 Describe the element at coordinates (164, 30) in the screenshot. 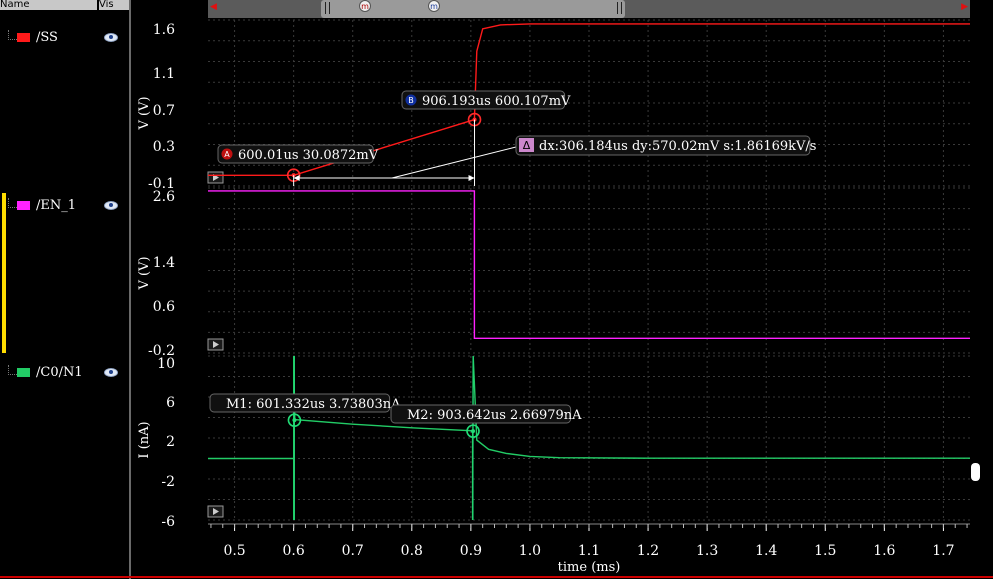

I see `y-tick-label: 1.6` at that location.